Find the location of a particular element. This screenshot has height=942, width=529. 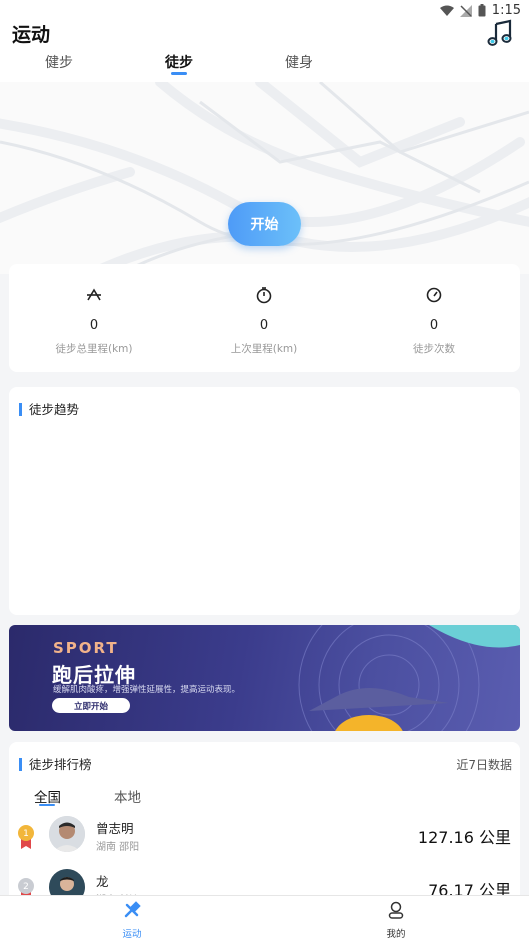

stat-label: 徒步总里程(km) is located at coordinates (94, 349).